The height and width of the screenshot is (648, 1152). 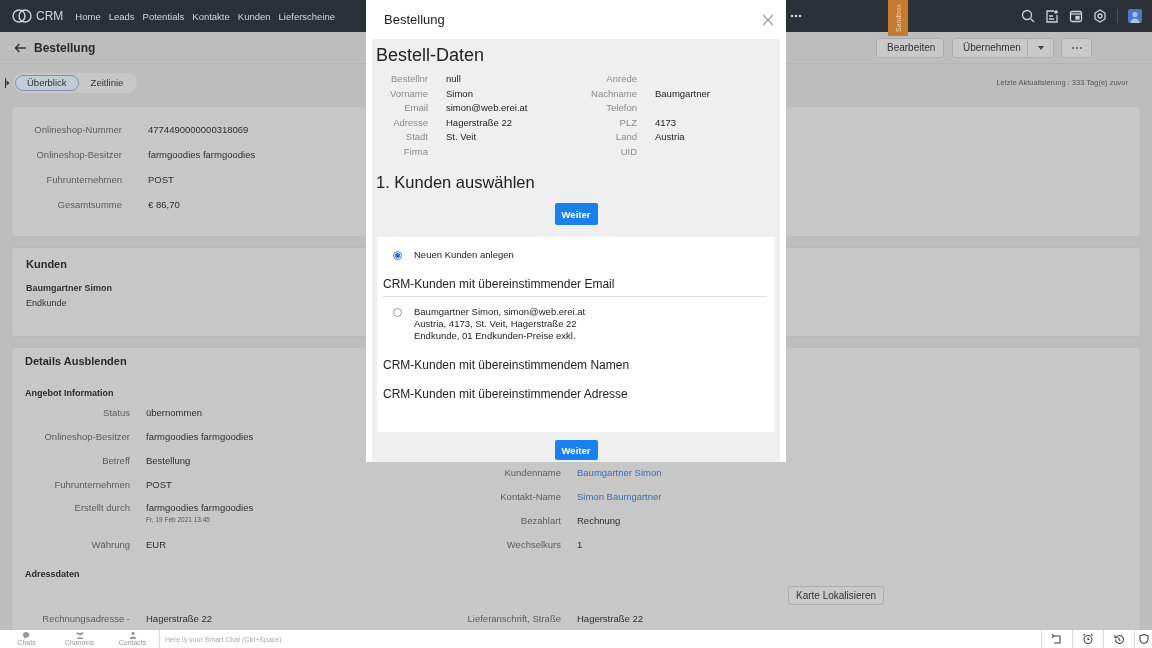 I want to click on field-value: St. Veit, so click(x=462, y=137).